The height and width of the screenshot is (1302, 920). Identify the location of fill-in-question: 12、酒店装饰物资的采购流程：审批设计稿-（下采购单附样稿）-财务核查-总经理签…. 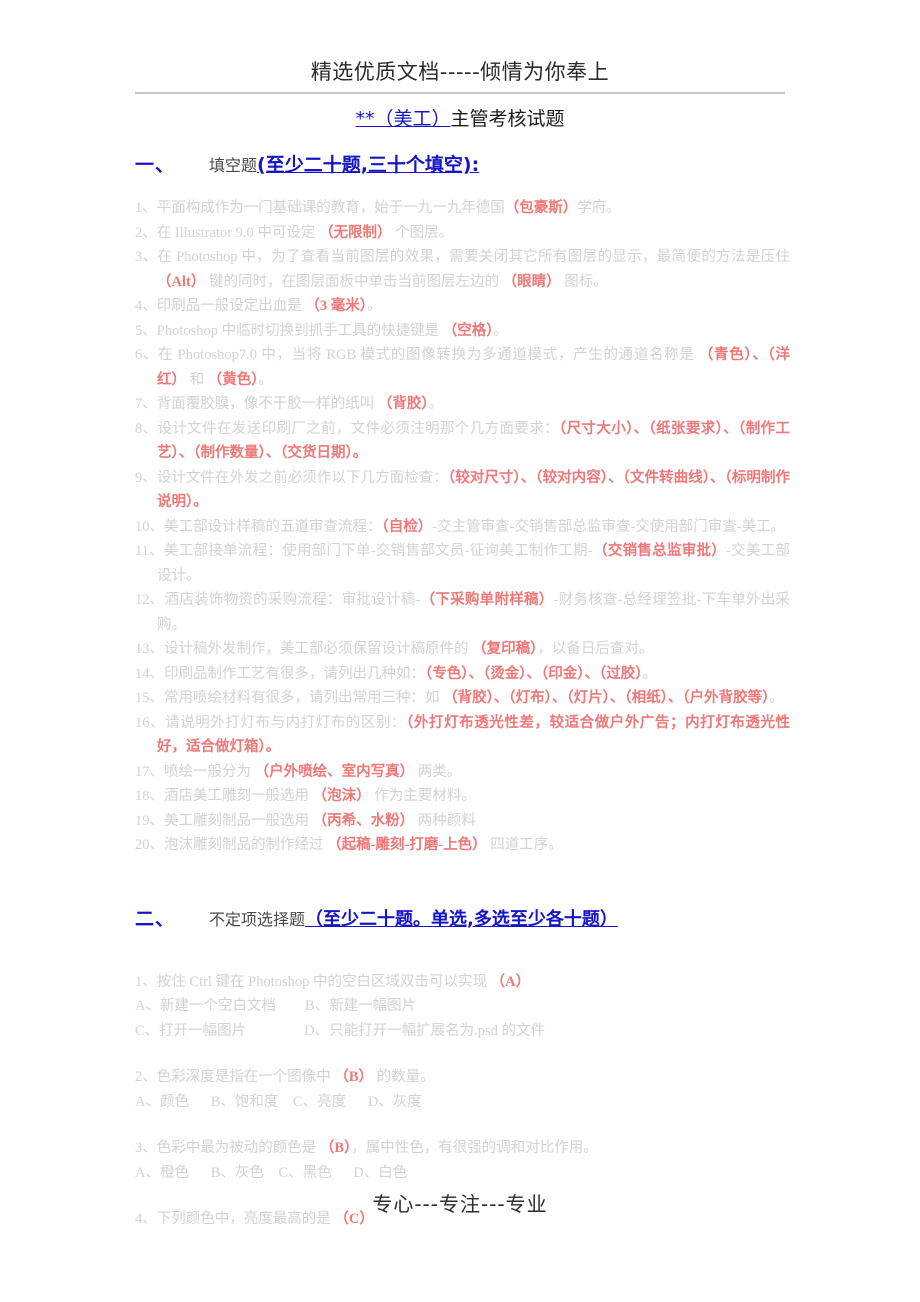
(462, 612).